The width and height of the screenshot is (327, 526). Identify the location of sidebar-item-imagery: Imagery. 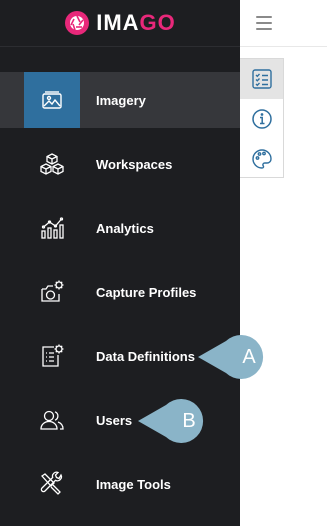
(120, 100).